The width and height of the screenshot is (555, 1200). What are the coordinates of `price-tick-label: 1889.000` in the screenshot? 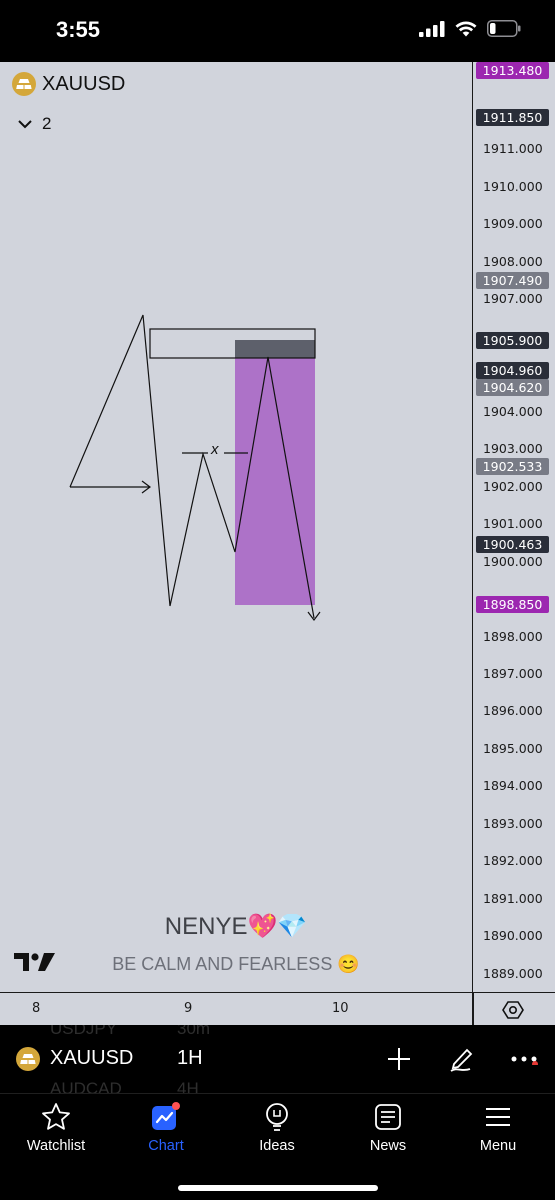 It's located at (513, 973).